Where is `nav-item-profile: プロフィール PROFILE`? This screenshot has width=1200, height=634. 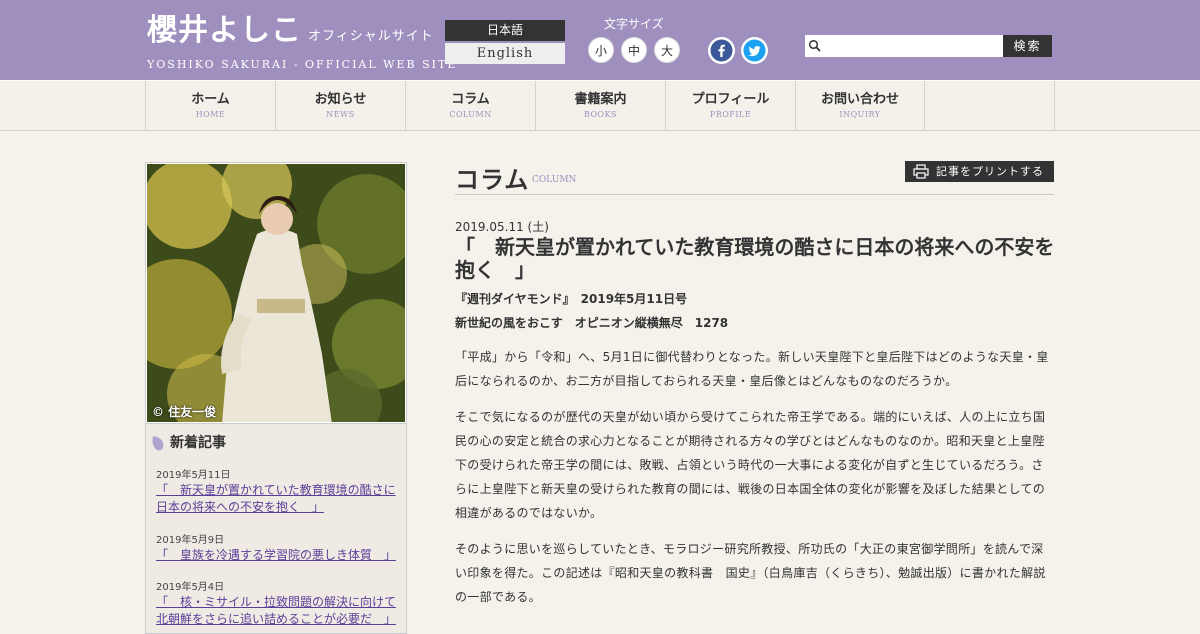 nav-item-profile: プロフィール PROFILE is located at coordinates (730, 106).